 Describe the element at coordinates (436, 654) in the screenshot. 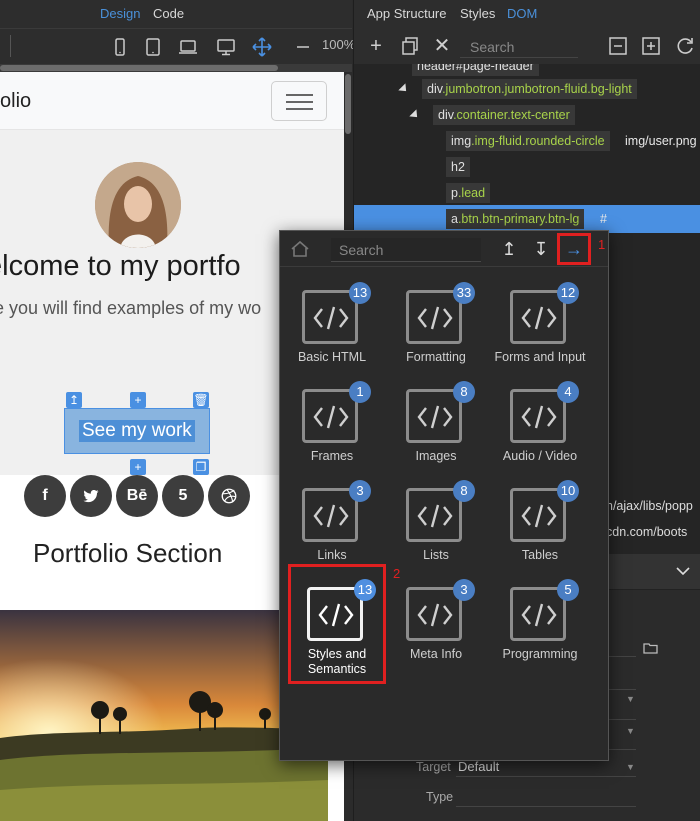

I see `category-label: Meta Info` at that location.